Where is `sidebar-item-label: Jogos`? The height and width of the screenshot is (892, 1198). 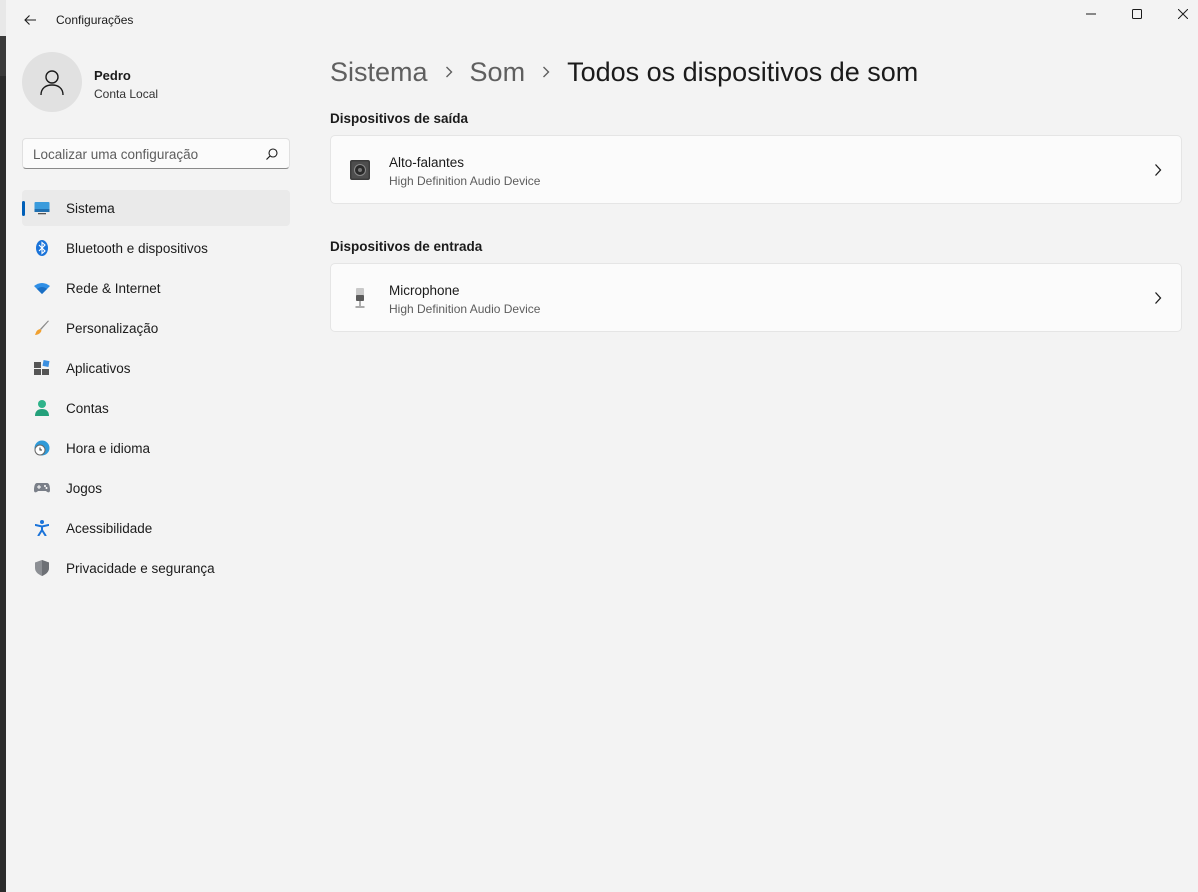 sidebar-item-label: Jogos is located at coordinates (84, 488).